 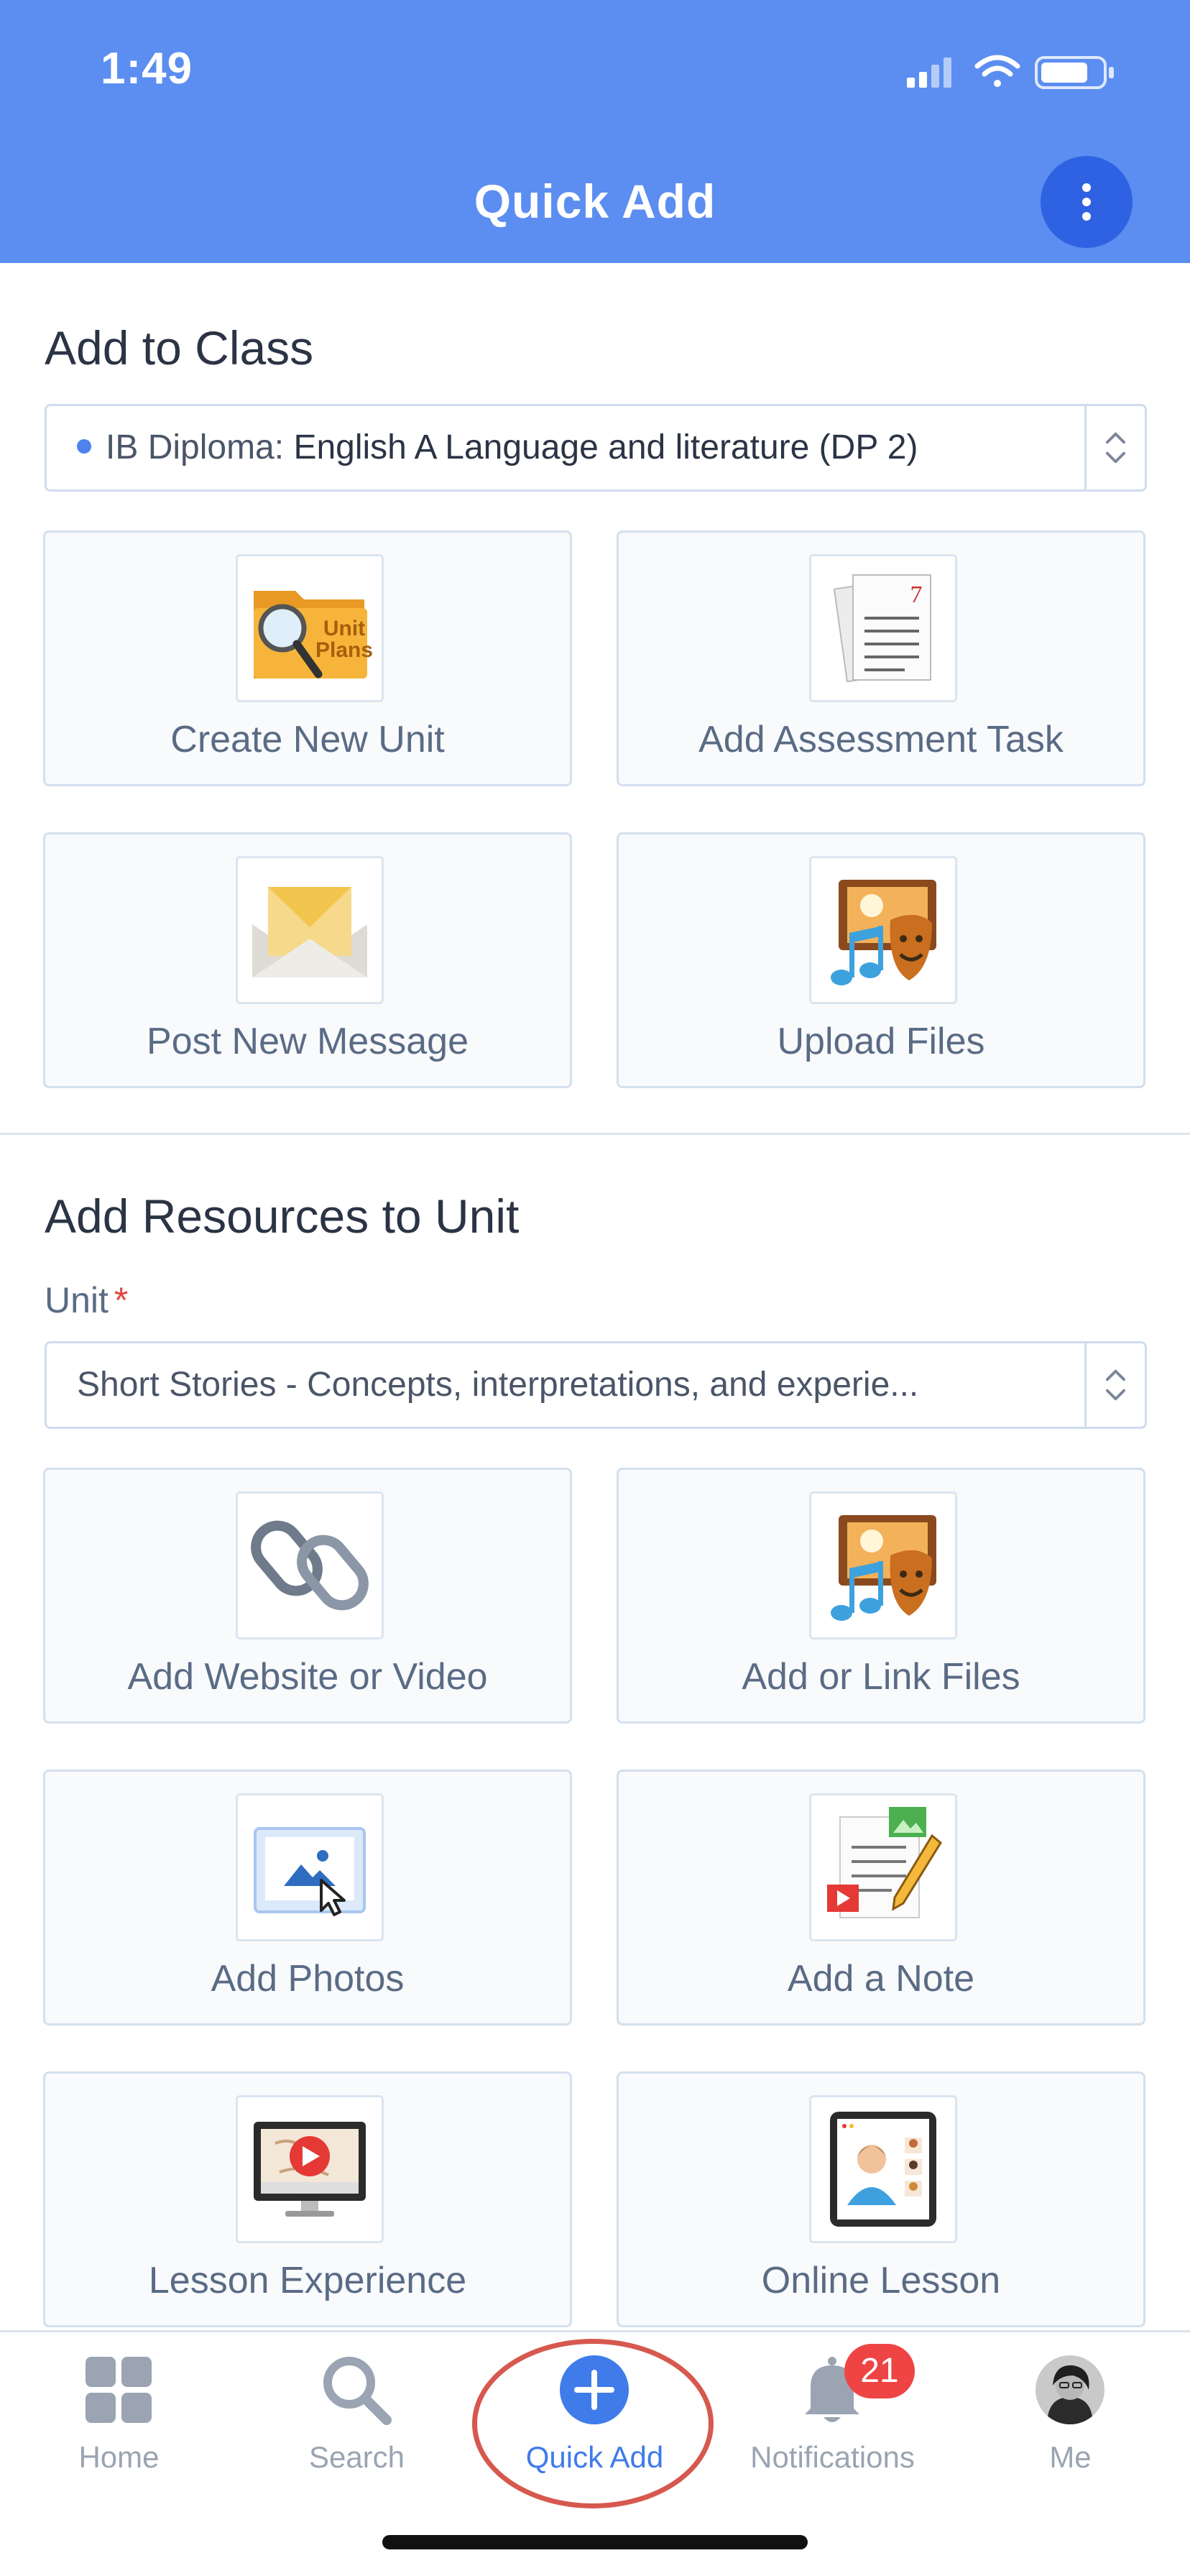 I want to click on post-new-message-label: Post New Message, so click(x=308, y=1041).